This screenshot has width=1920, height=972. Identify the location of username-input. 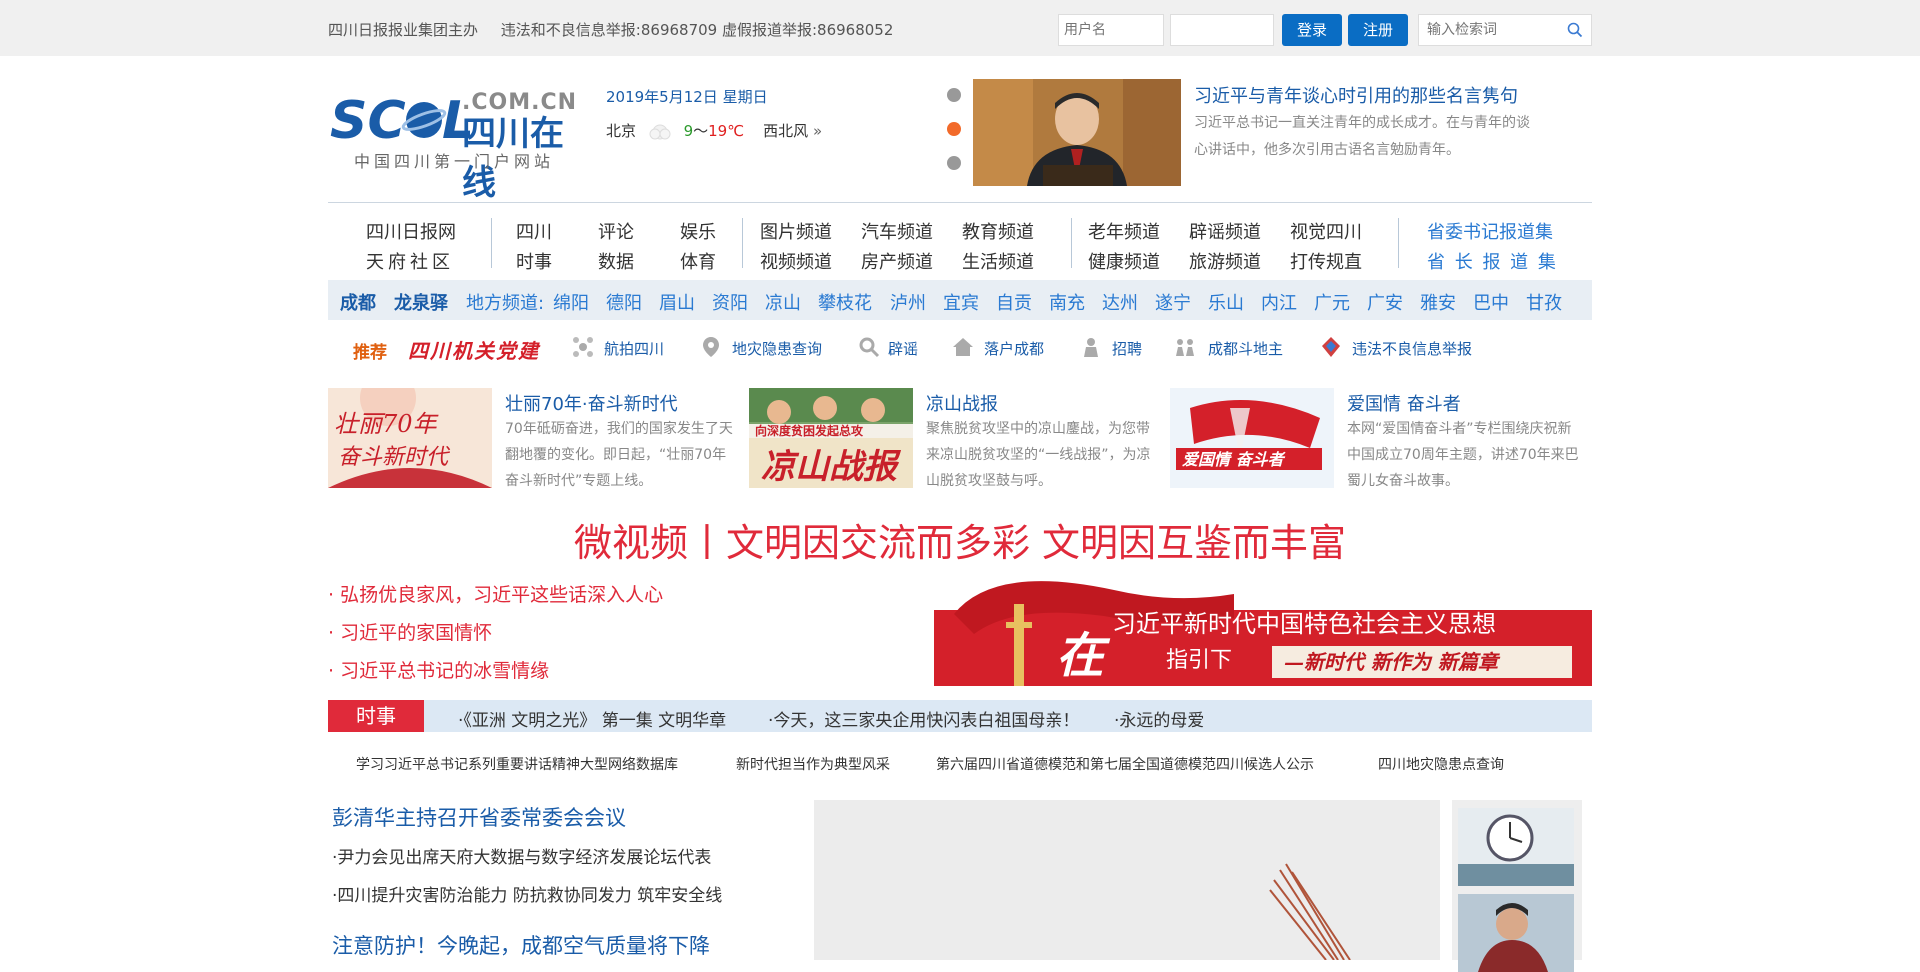
(1111, 30).